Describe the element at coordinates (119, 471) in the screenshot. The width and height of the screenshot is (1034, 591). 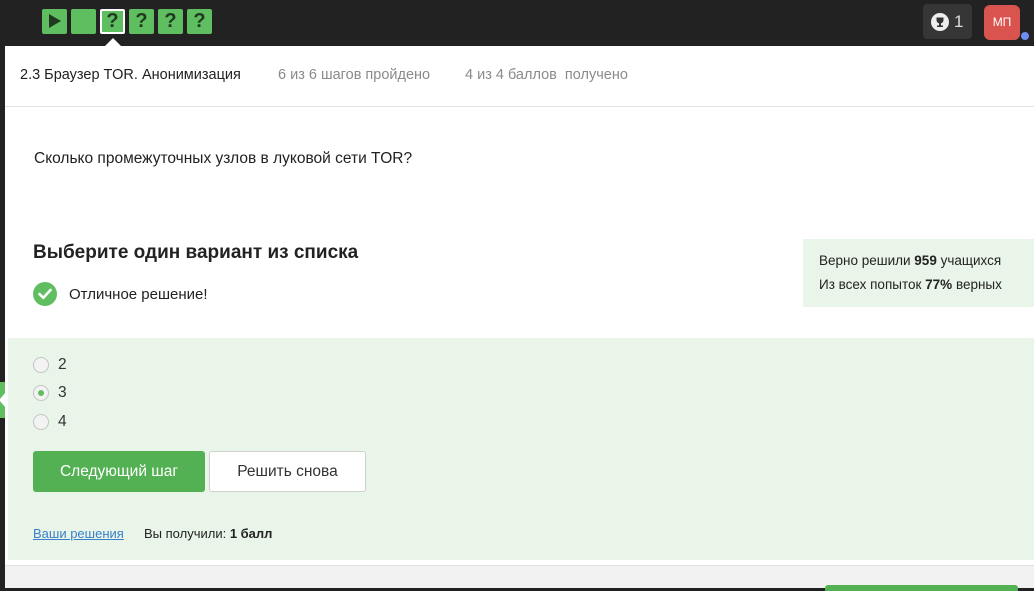
I see `next-step-button: Следующий шаг` at that location.